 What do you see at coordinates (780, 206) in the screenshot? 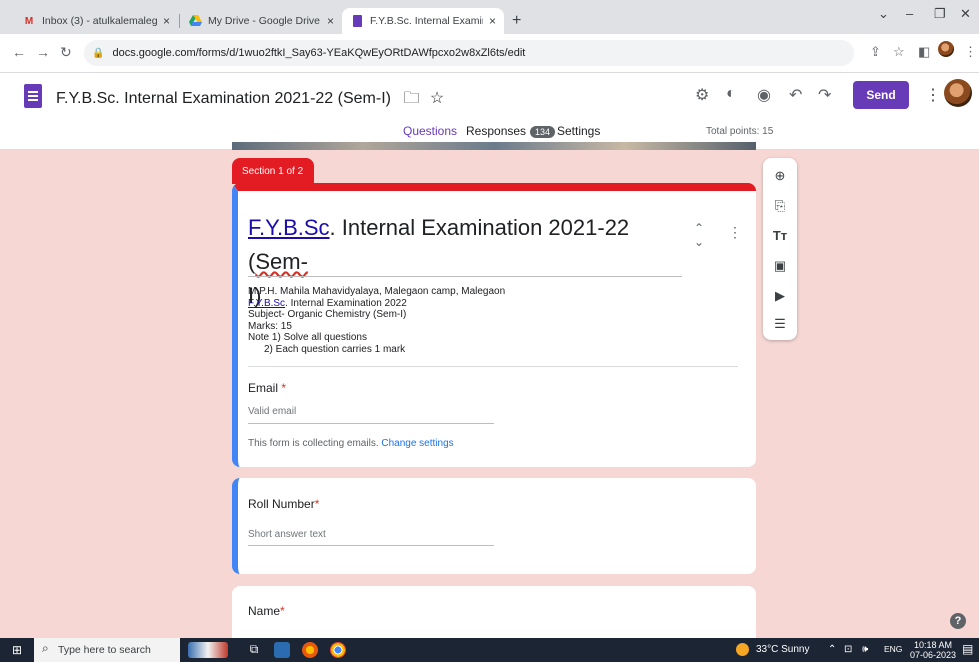
I see `import-questions-icon: ⎘` at bounding box center [780, 206].